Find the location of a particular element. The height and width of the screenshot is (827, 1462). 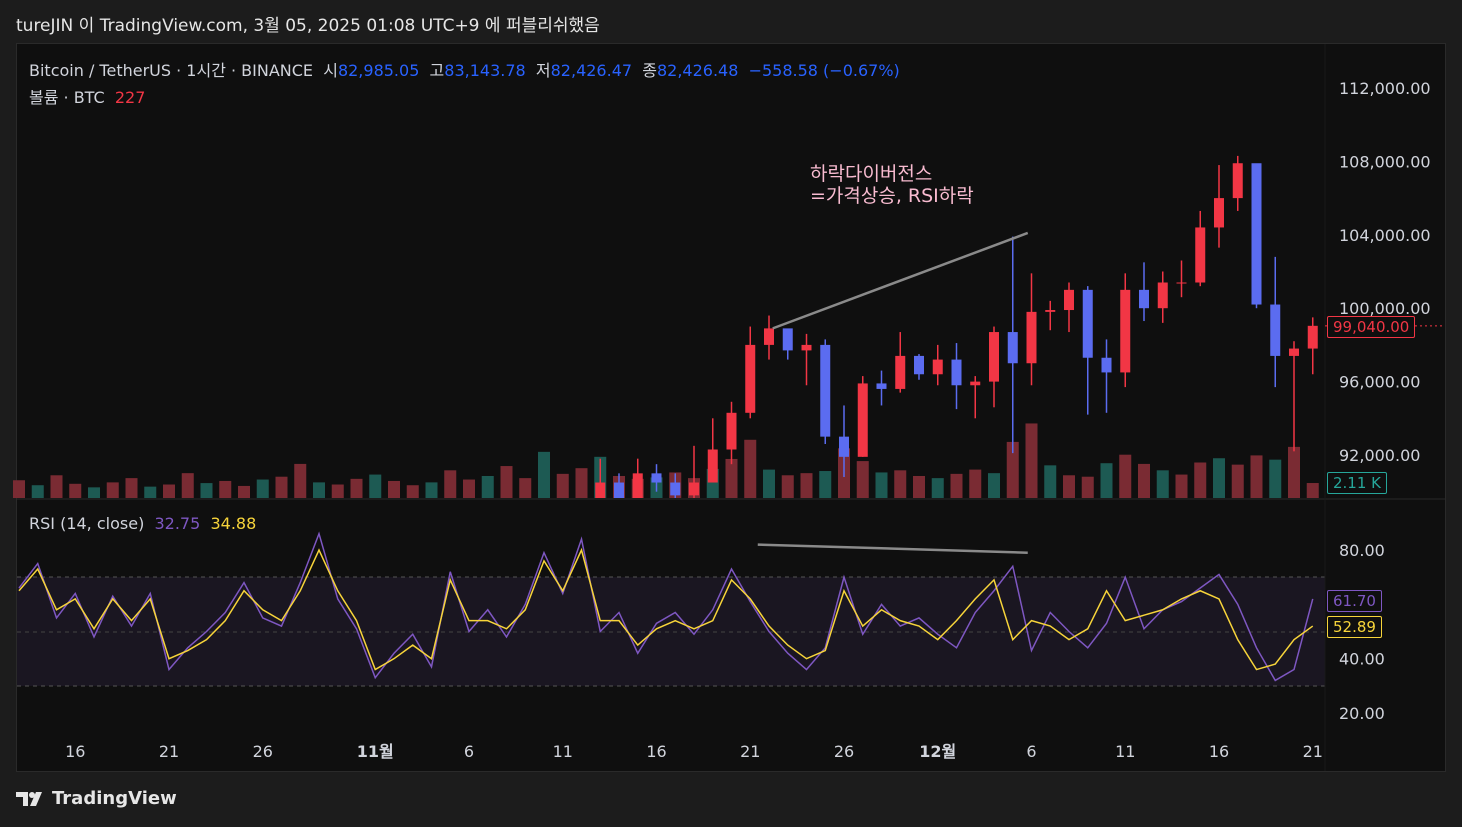

open-label: 시 is located at coordinates (330, 70).